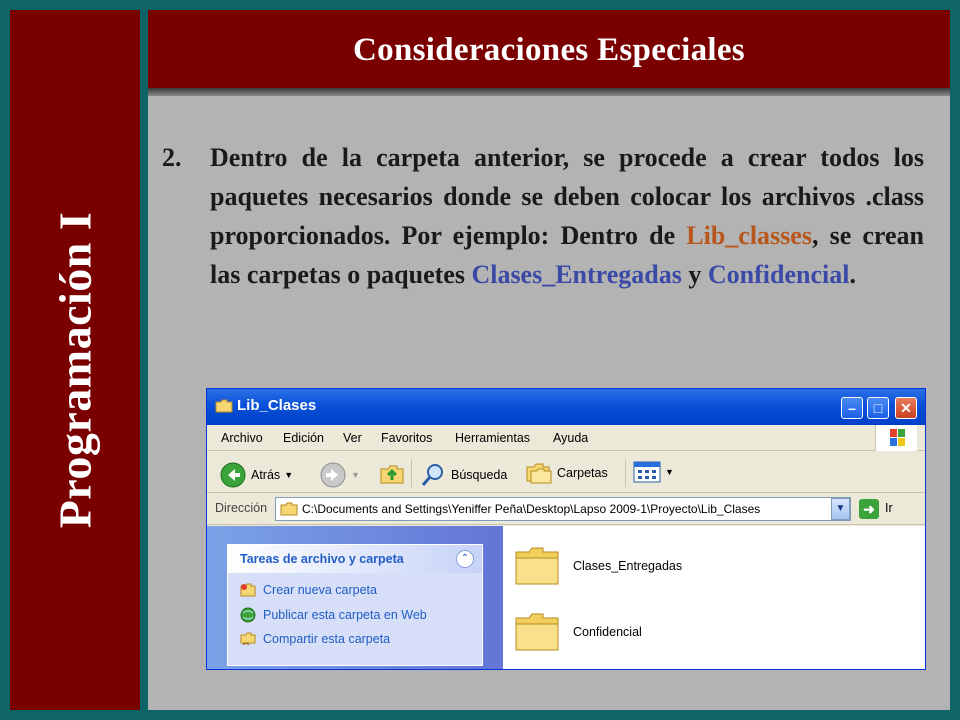 Image resolution: width=960 pixels, height=720 pixels. Describe the element at coordinates (889, 508) in the screenshot. I see `go-button: Ir` at that location.